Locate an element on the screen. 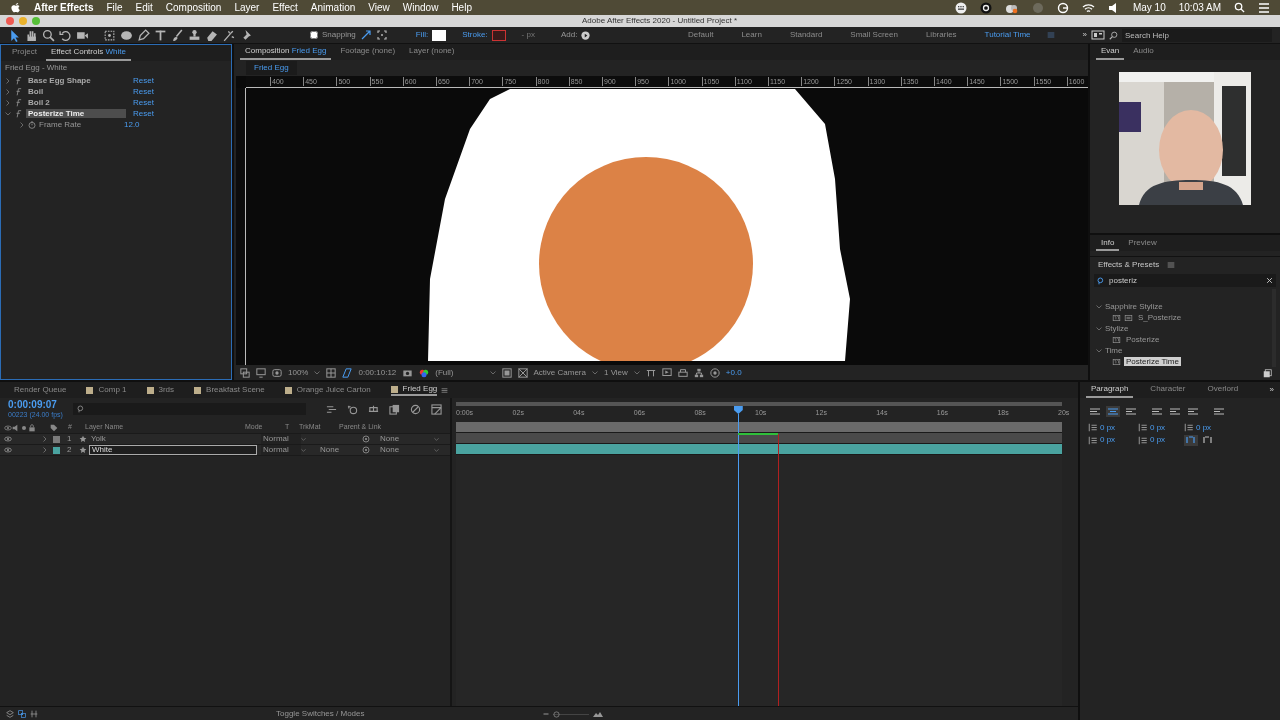 The image size is (1280, 720). align-button is located at coordinates (1175, 411).